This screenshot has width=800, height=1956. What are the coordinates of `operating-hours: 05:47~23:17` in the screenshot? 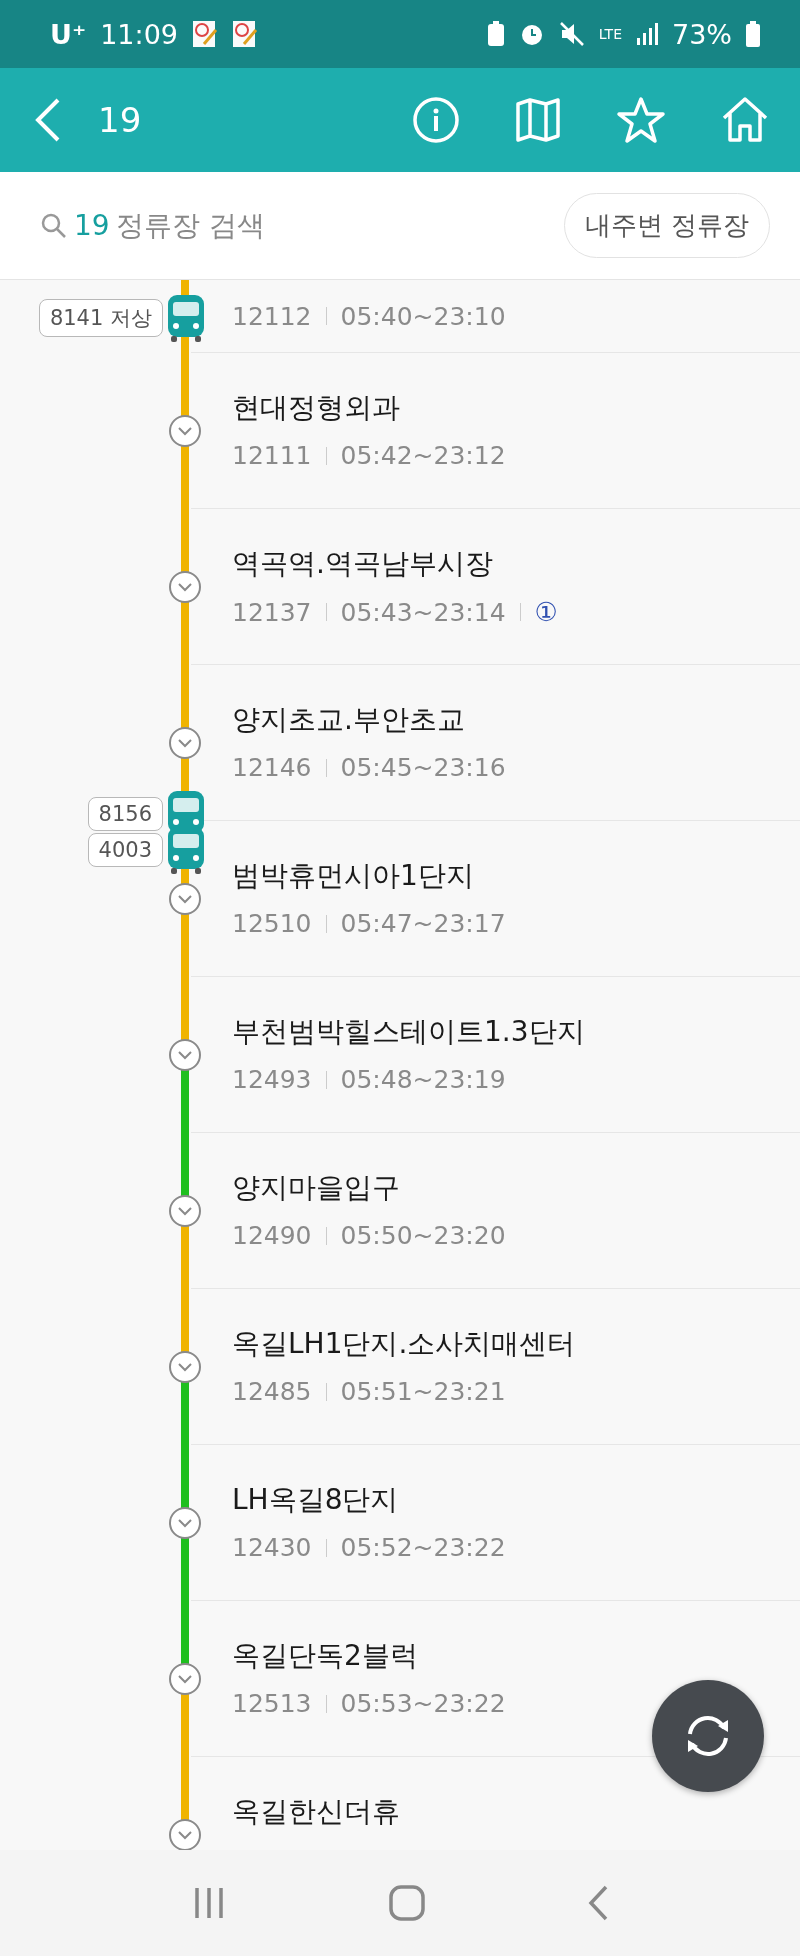 It's located at (423, 923).